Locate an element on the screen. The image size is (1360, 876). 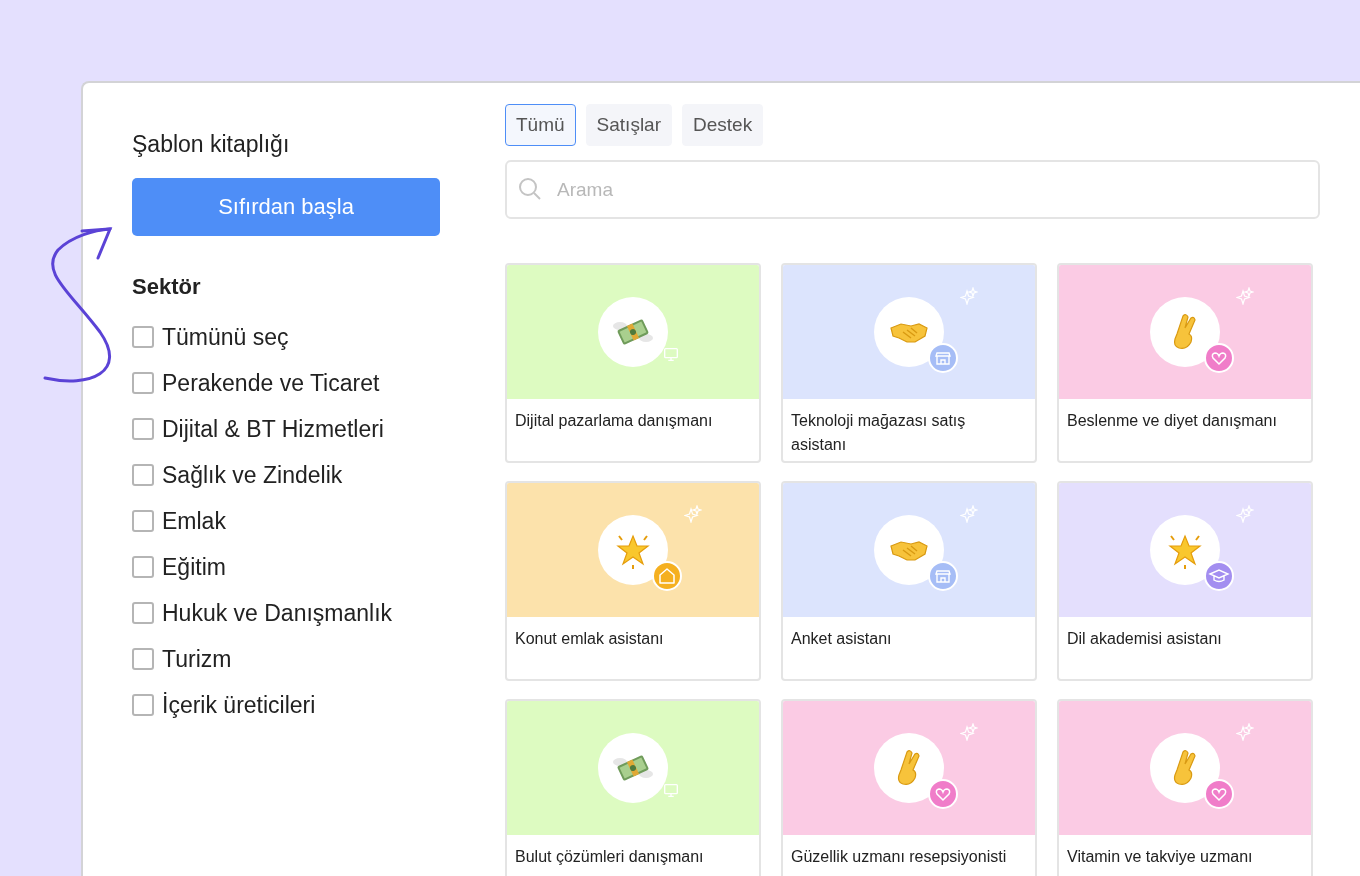
search-icon is located at coordinates (530, 189).